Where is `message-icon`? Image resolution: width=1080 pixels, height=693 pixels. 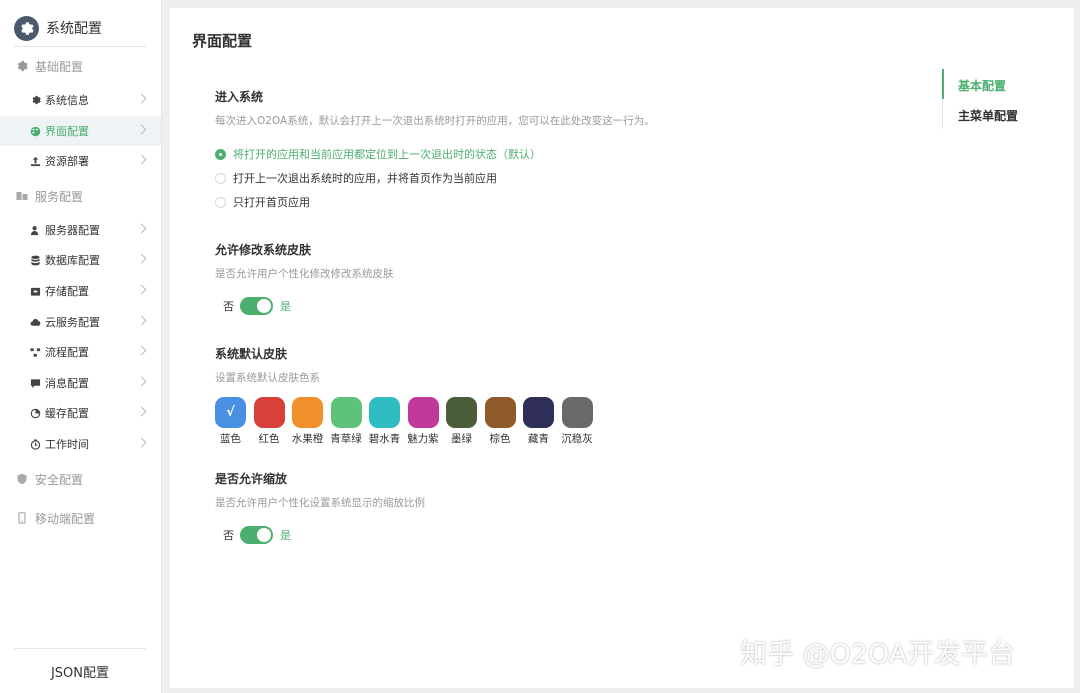 message-icon is located at coordinates (35, 383).